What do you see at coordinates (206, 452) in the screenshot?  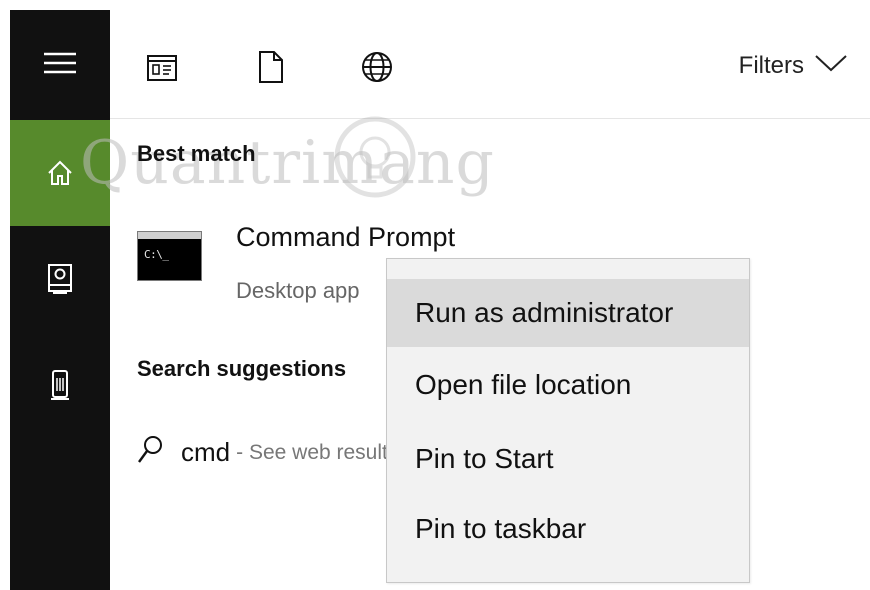 I see `suggestion-term: cmd` at bounding box center [206, 452].